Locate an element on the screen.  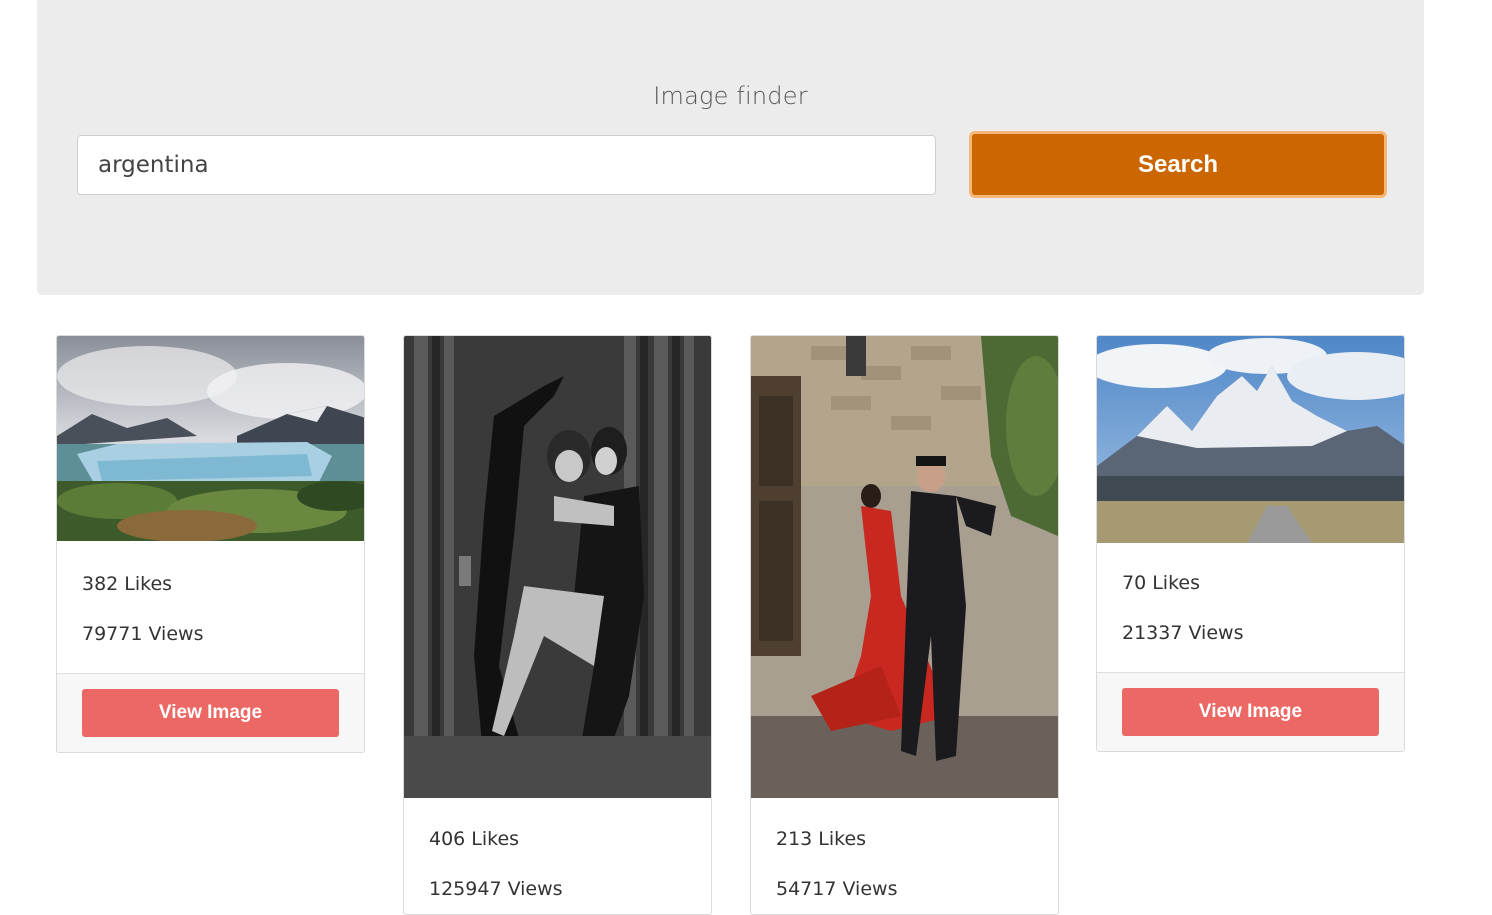
views-count: 79771 Views is located at coordinates (143, 634).